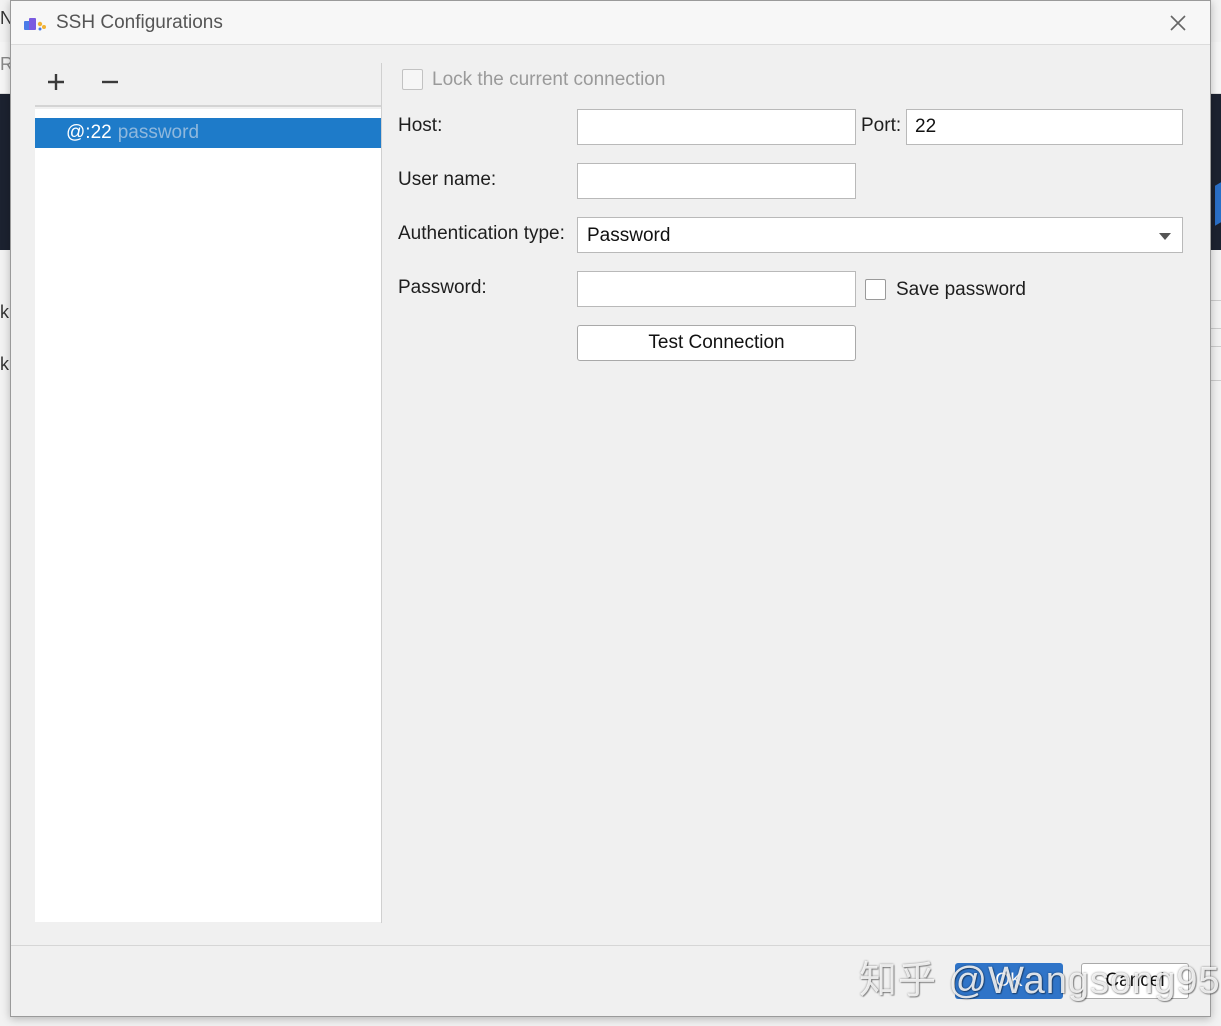  I want to click on auth-type-label: Authentication type:, so click(481, 233).